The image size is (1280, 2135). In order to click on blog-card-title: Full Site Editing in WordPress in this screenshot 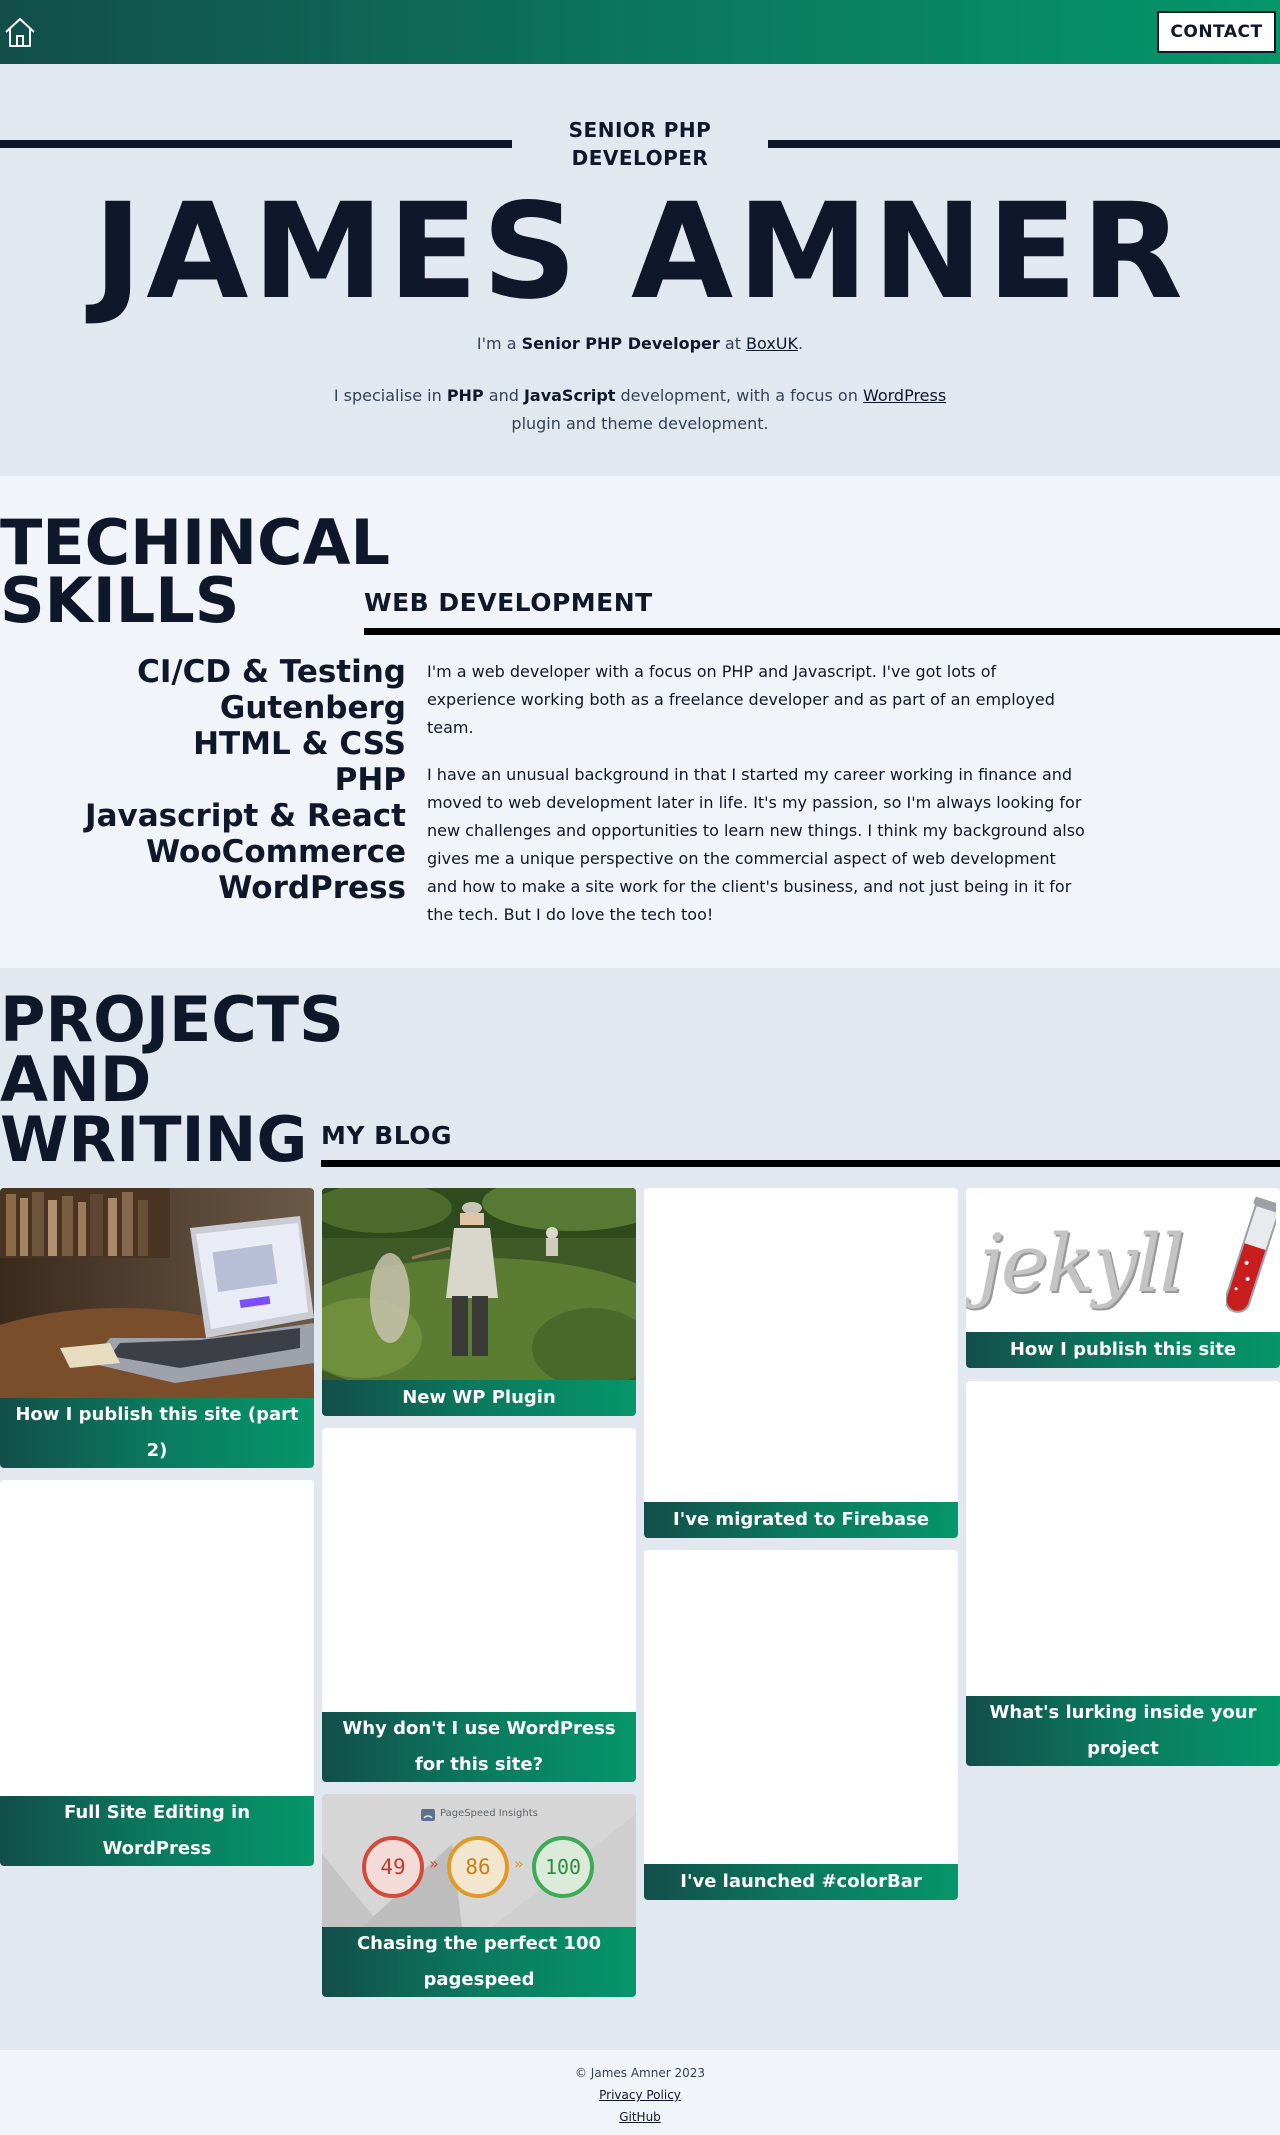, I will do `click(157, 1831)`.